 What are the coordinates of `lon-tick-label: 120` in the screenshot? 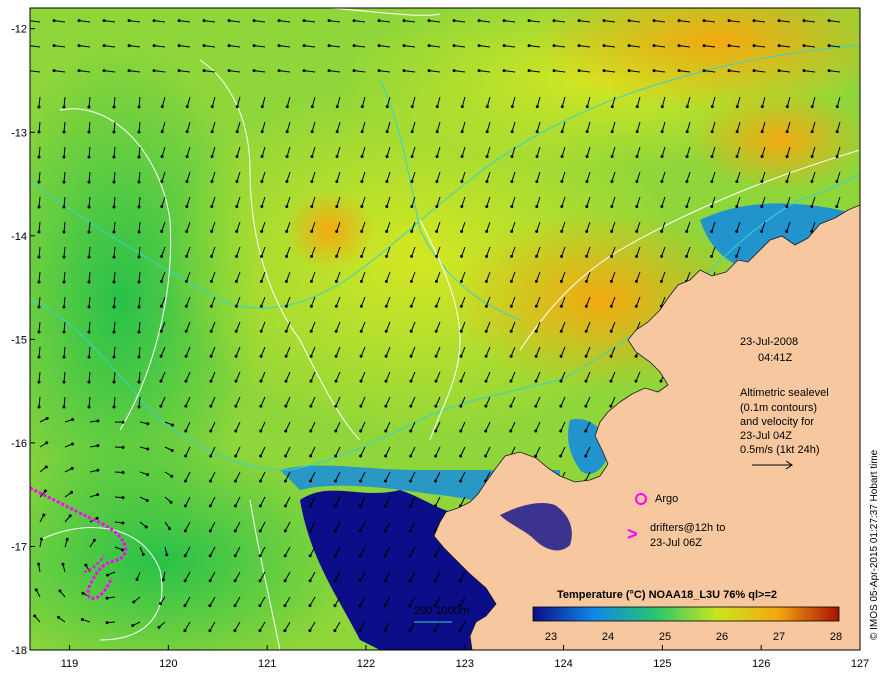 It's located at (168, 664).